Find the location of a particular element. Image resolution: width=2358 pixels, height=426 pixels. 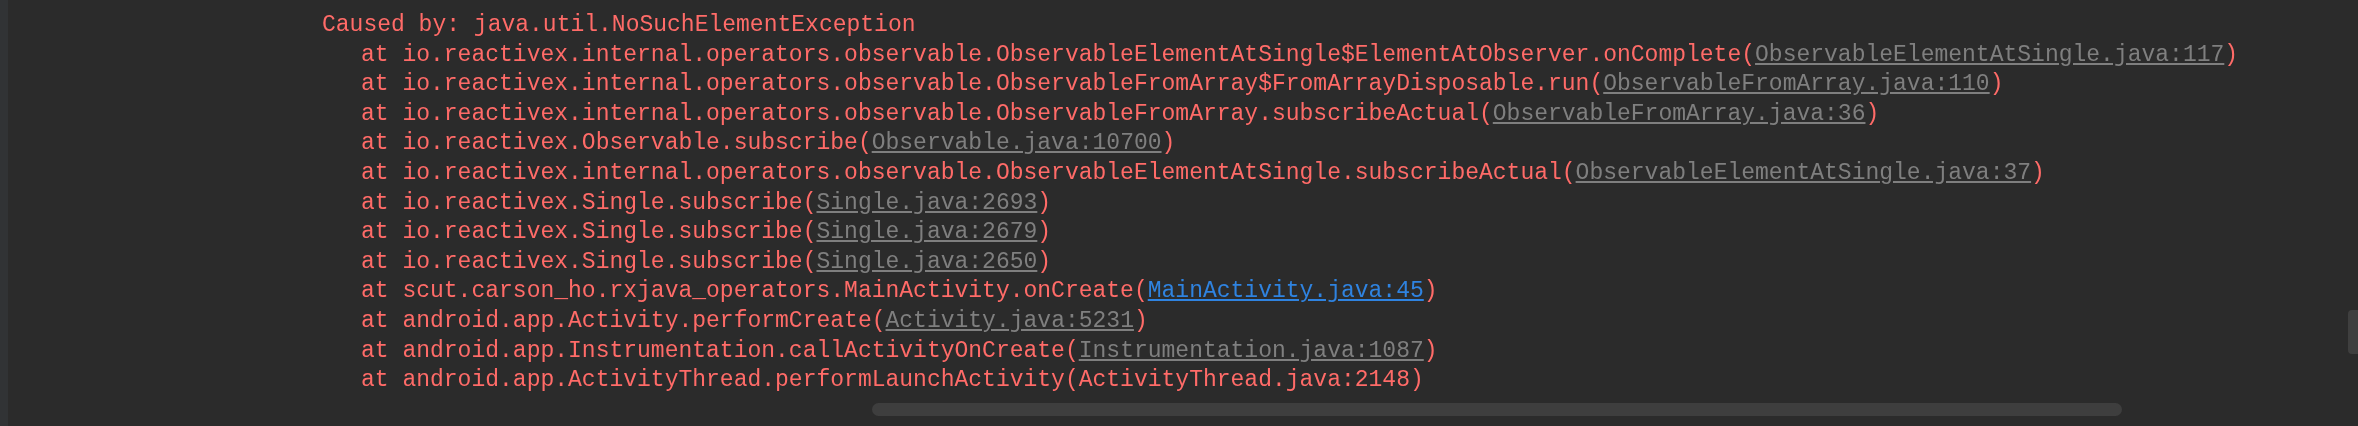

source-link: Observable.java:10700 is located at coordinates (1016, 143).